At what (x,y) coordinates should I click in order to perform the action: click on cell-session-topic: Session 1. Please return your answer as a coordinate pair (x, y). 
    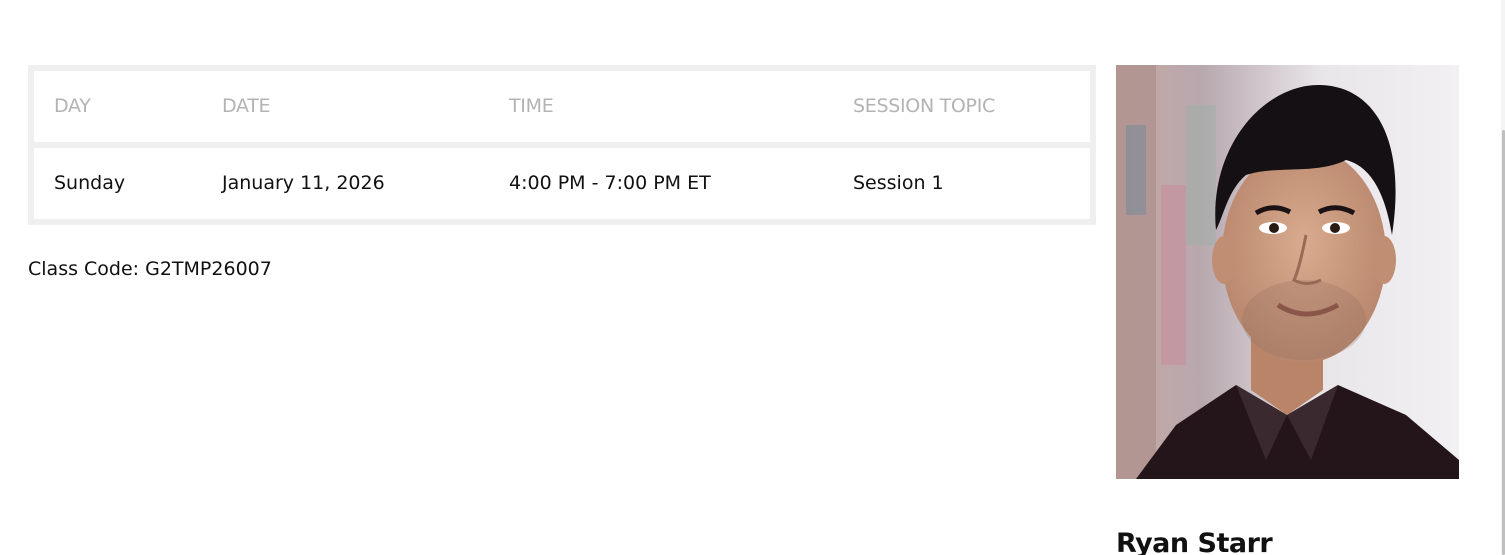
    Looking at the image, I should click on (898, 183).